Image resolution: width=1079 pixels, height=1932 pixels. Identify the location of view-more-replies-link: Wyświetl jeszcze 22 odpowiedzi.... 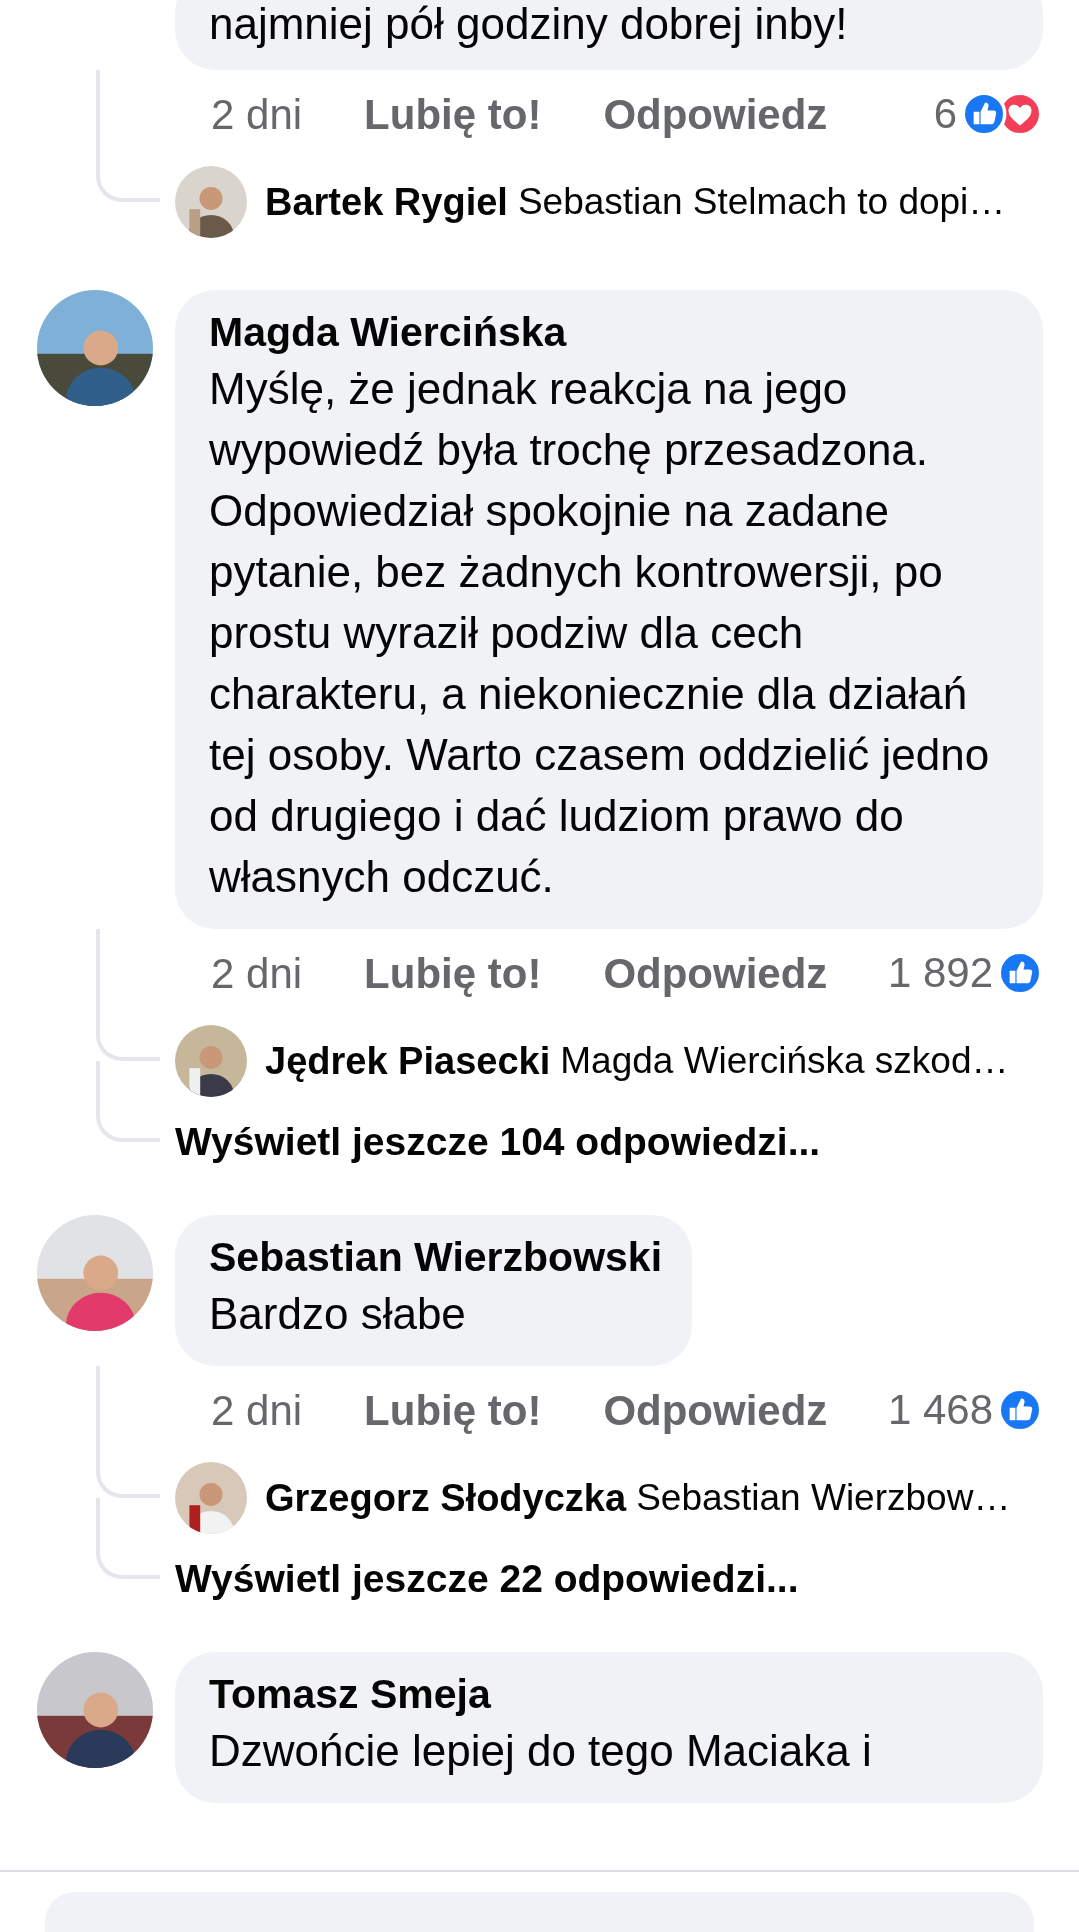
(487, 1579).